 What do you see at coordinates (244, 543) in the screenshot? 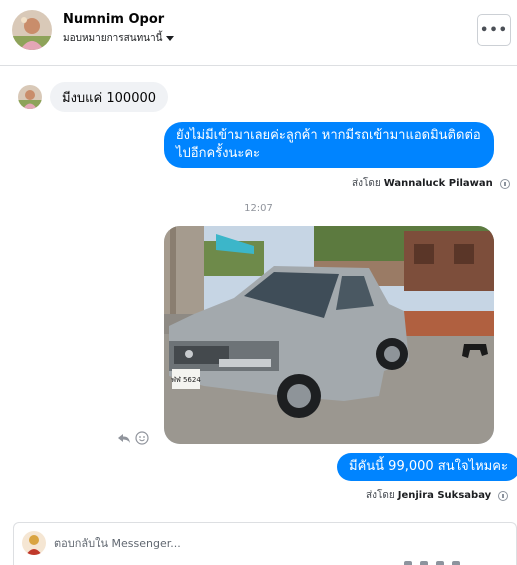
I see `reply-input` at bounding box center [244, 543].